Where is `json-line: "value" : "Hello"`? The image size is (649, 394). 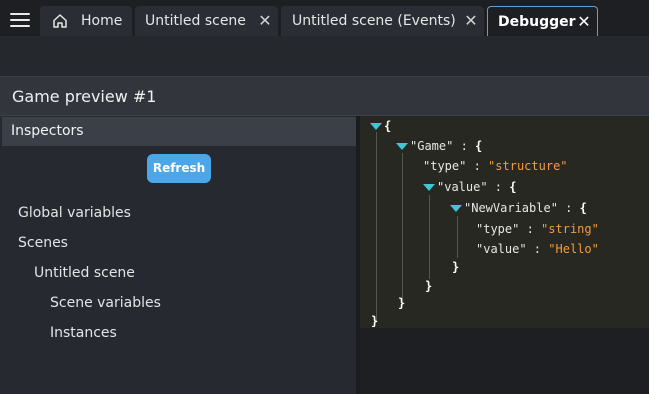
json-line: "value" : "Hello" is located at coordinates (537, 249).